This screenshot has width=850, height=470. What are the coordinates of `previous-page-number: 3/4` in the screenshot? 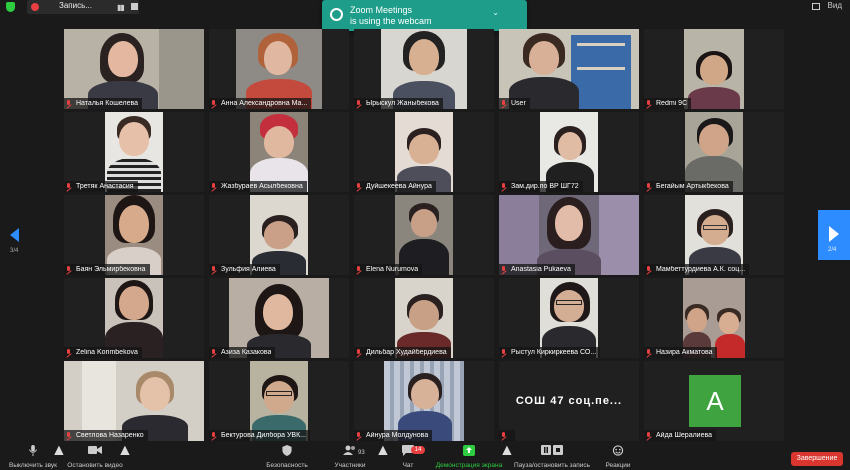 It's located at (14, 251).